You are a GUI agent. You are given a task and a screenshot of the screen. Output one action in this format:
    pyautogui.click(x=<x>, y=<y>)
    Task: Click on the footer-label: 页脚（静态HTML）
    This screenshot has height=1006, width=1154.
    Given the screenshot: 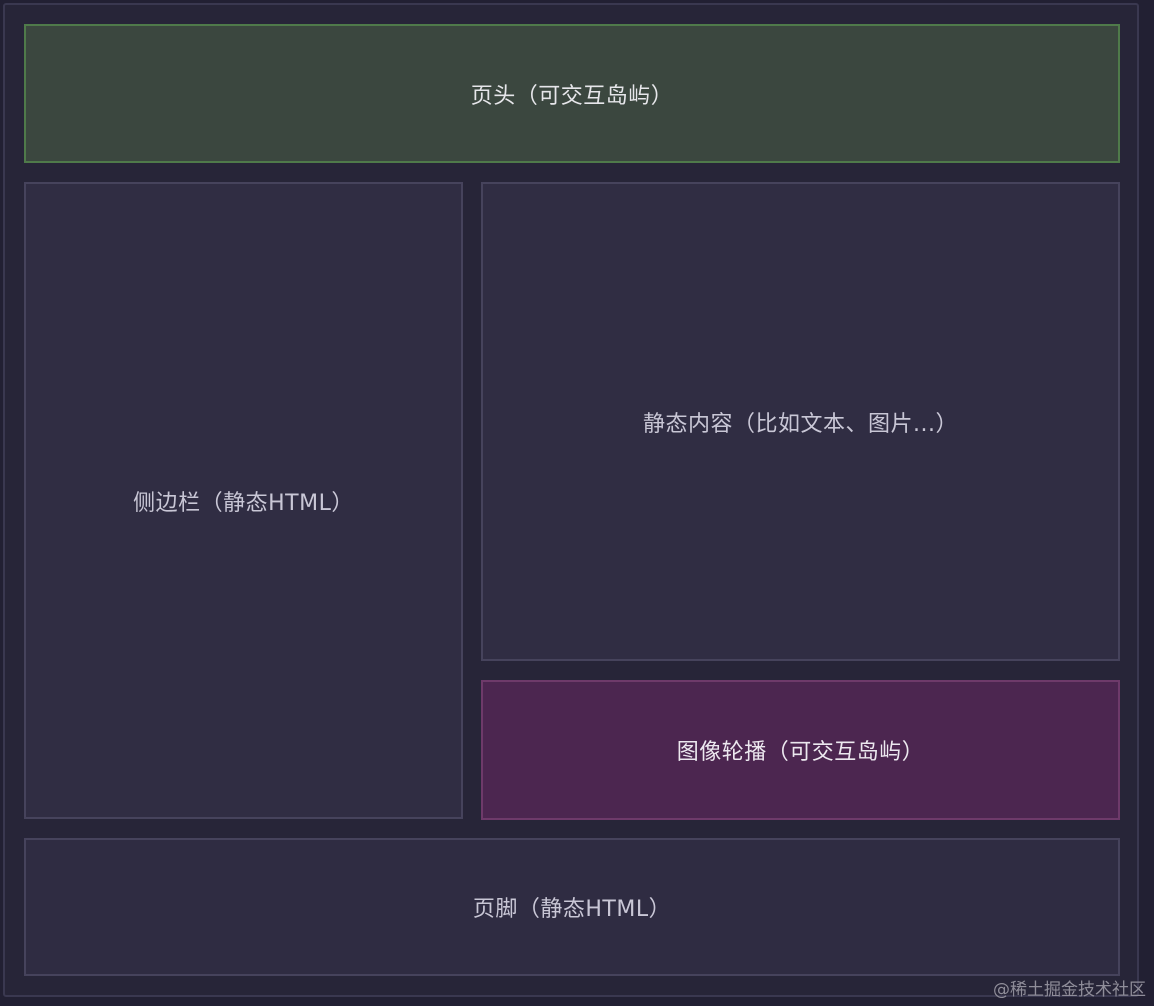 What is the action you would take?
    pyautogui.click(x=572, y=909)
    